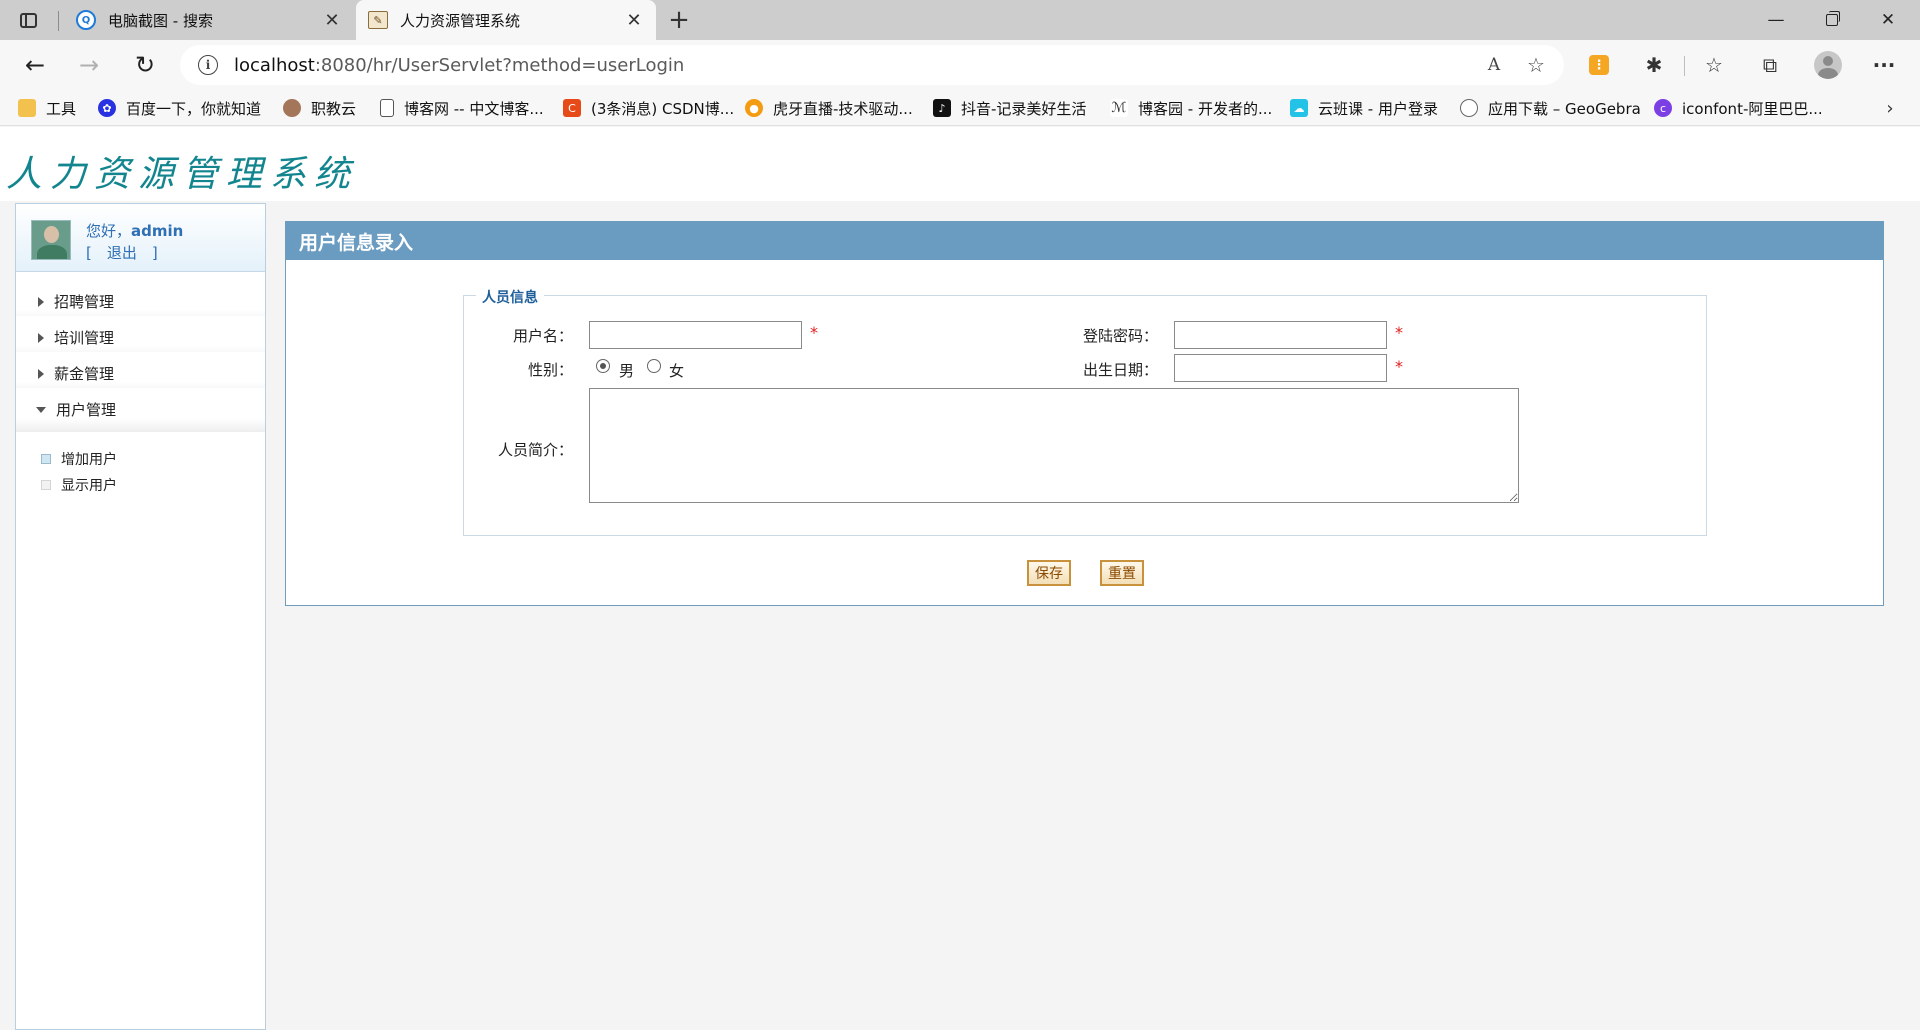  Describe the element at coordinates (160, 20) in the screenshot. I see `tab-label: 电脑截图 - 搜索` at that location.